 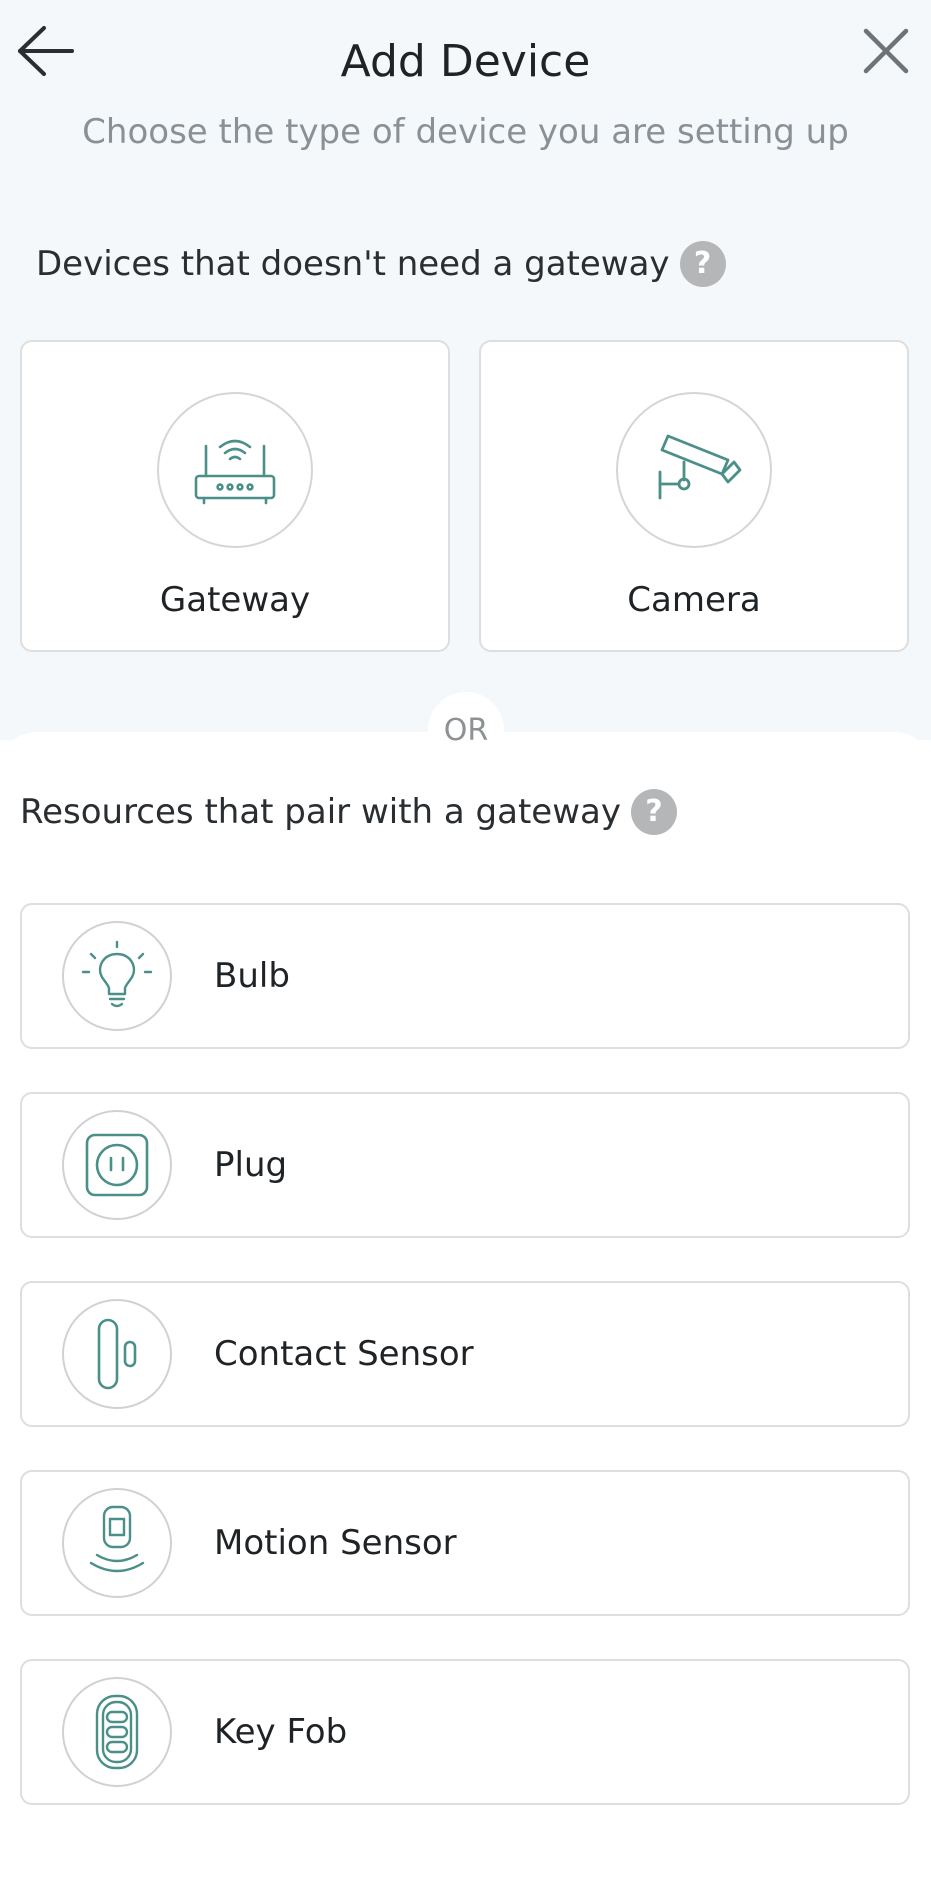 What do you see at coordinates (252, 976) in the screenshot?
I see `bulb-label: Bulb` at bounding box center [252, 976].